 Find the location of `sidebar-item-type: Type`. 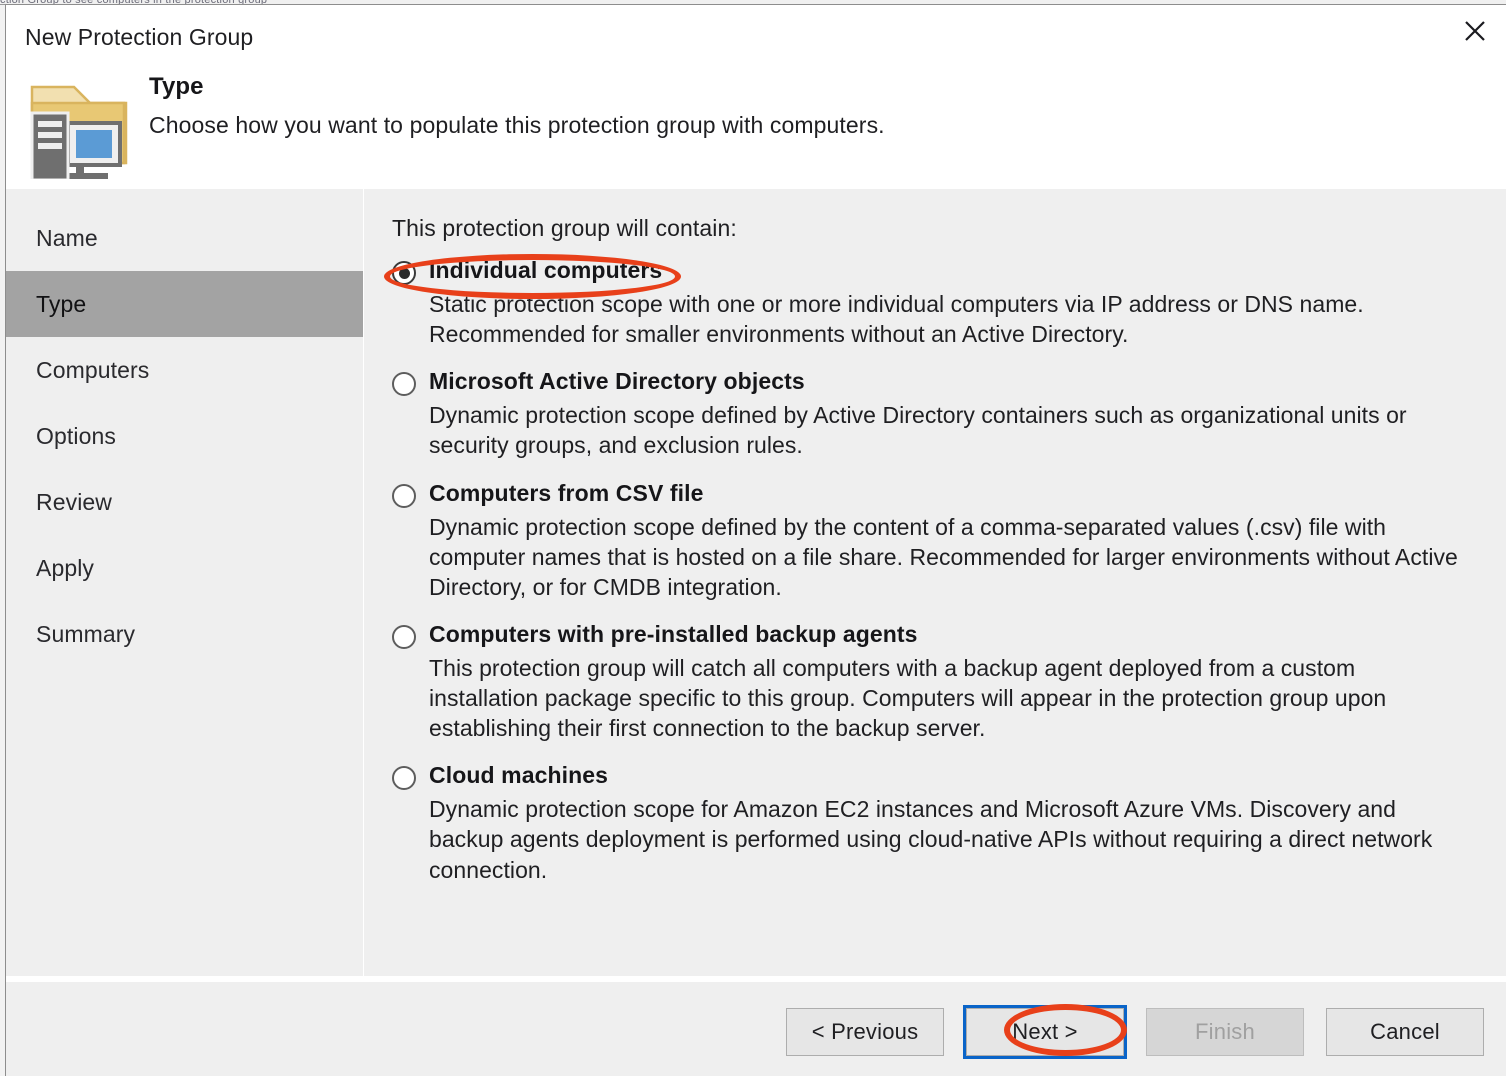

sidebar-item-type: Type is located at coordinates (184, 304).